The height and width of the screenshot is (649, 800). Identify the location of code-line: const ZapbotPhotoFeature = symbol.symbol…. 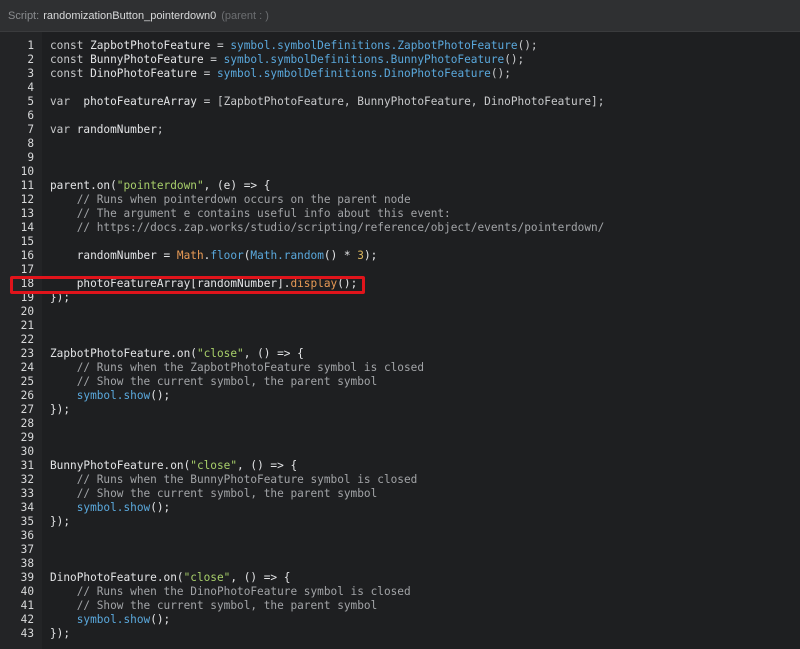
(425, 46).